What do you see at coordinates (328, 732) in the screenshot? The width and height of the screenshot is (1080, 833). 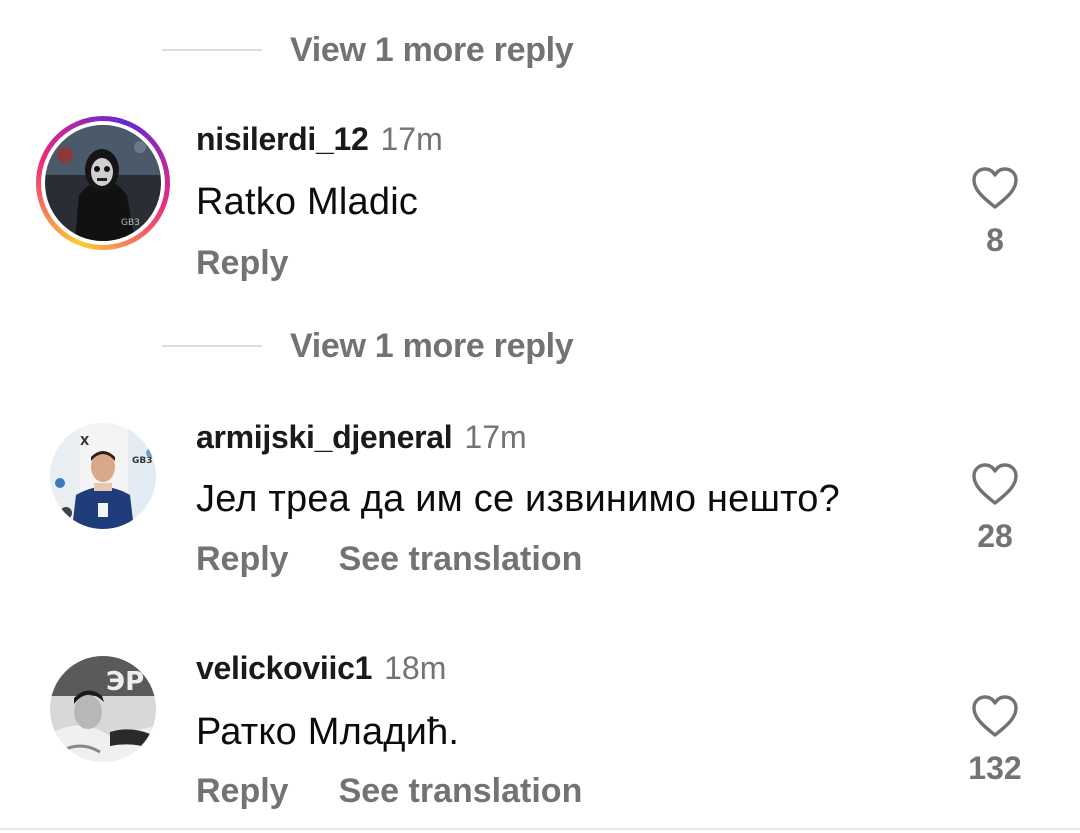 I see `comment-text: Ратко Младић.` at bounding box center [328, 732].